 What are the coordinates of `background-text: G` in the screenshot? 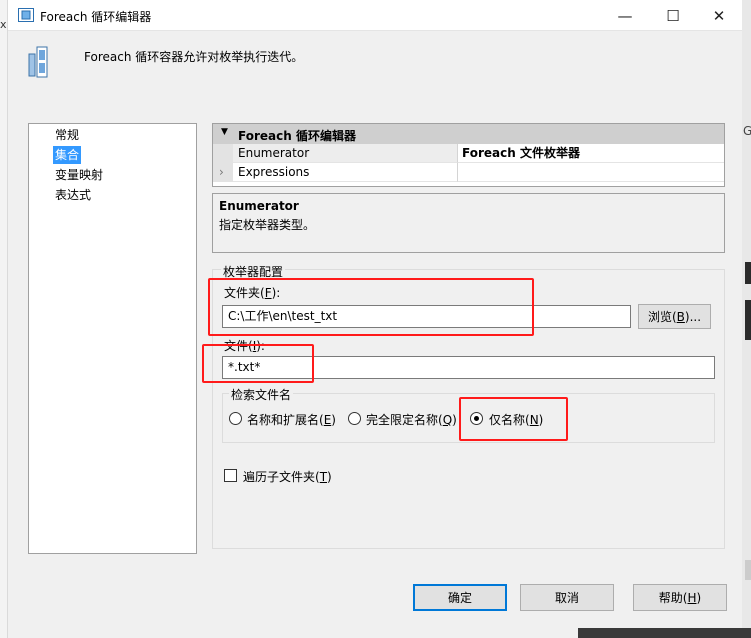 It's located at (747, 131).